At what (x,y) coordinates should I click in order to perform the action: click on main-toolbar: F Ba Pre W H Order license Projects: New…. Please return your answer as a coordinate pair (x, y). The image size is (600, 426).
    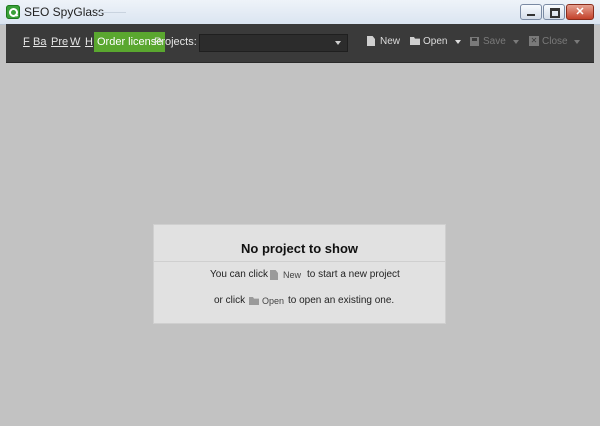
    Looking at the image, I should click on (300, 43).